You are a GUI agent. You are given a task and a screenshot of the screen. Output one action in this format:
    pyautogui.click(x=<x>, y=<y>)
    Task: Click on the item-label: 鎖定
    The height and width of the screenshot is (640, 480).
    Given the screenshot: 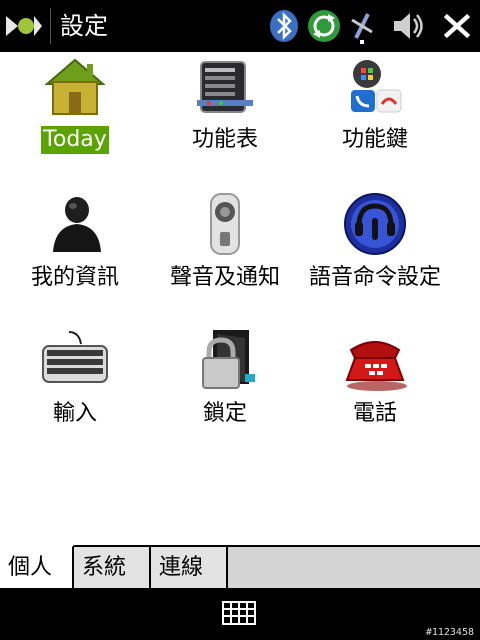 What is the action you would take?
    pyautogui.click(x=224, y=413)
    